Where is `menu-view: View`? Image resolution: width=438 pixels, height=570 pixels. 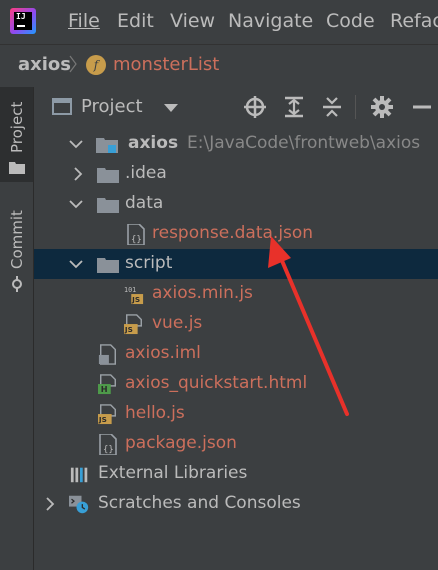 menu-view: View is located at coordinates (192, 21).